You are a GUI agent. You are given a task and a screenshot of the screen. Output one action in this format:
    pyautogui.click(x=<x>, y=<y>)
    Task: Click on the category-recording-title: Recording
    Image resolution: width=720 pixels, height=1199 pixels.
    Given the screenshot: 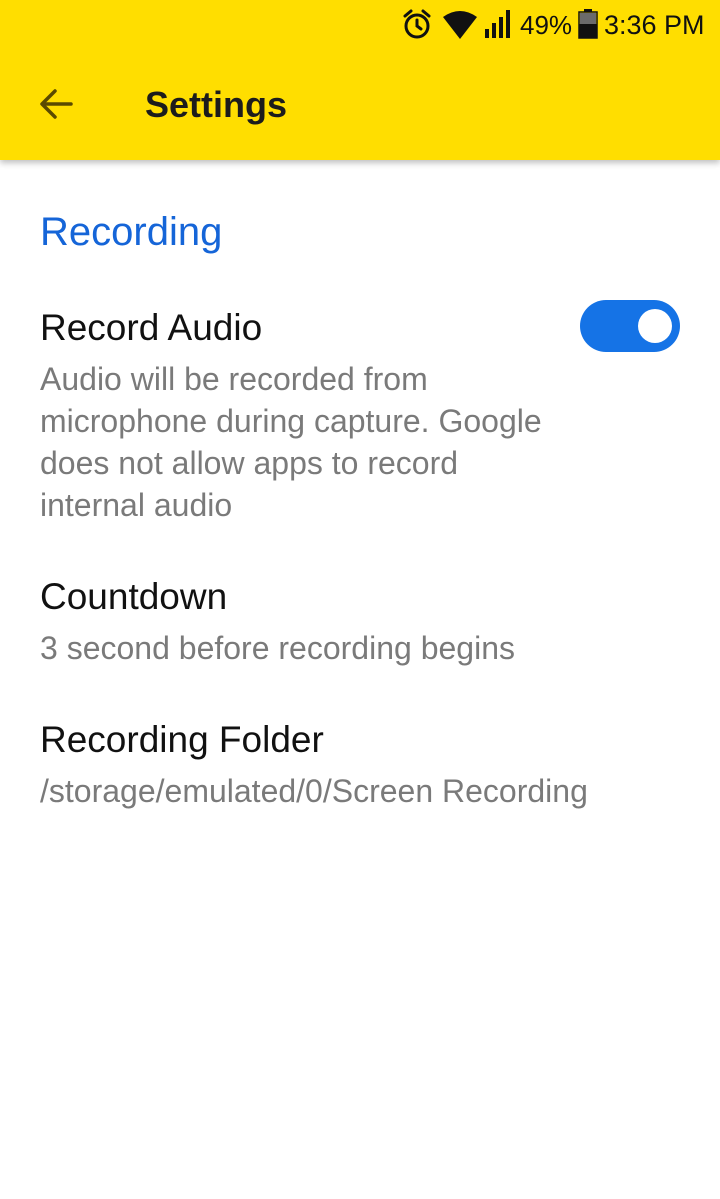 What is the action you would take?
    pyautogui.click(x=131, y=232)
    